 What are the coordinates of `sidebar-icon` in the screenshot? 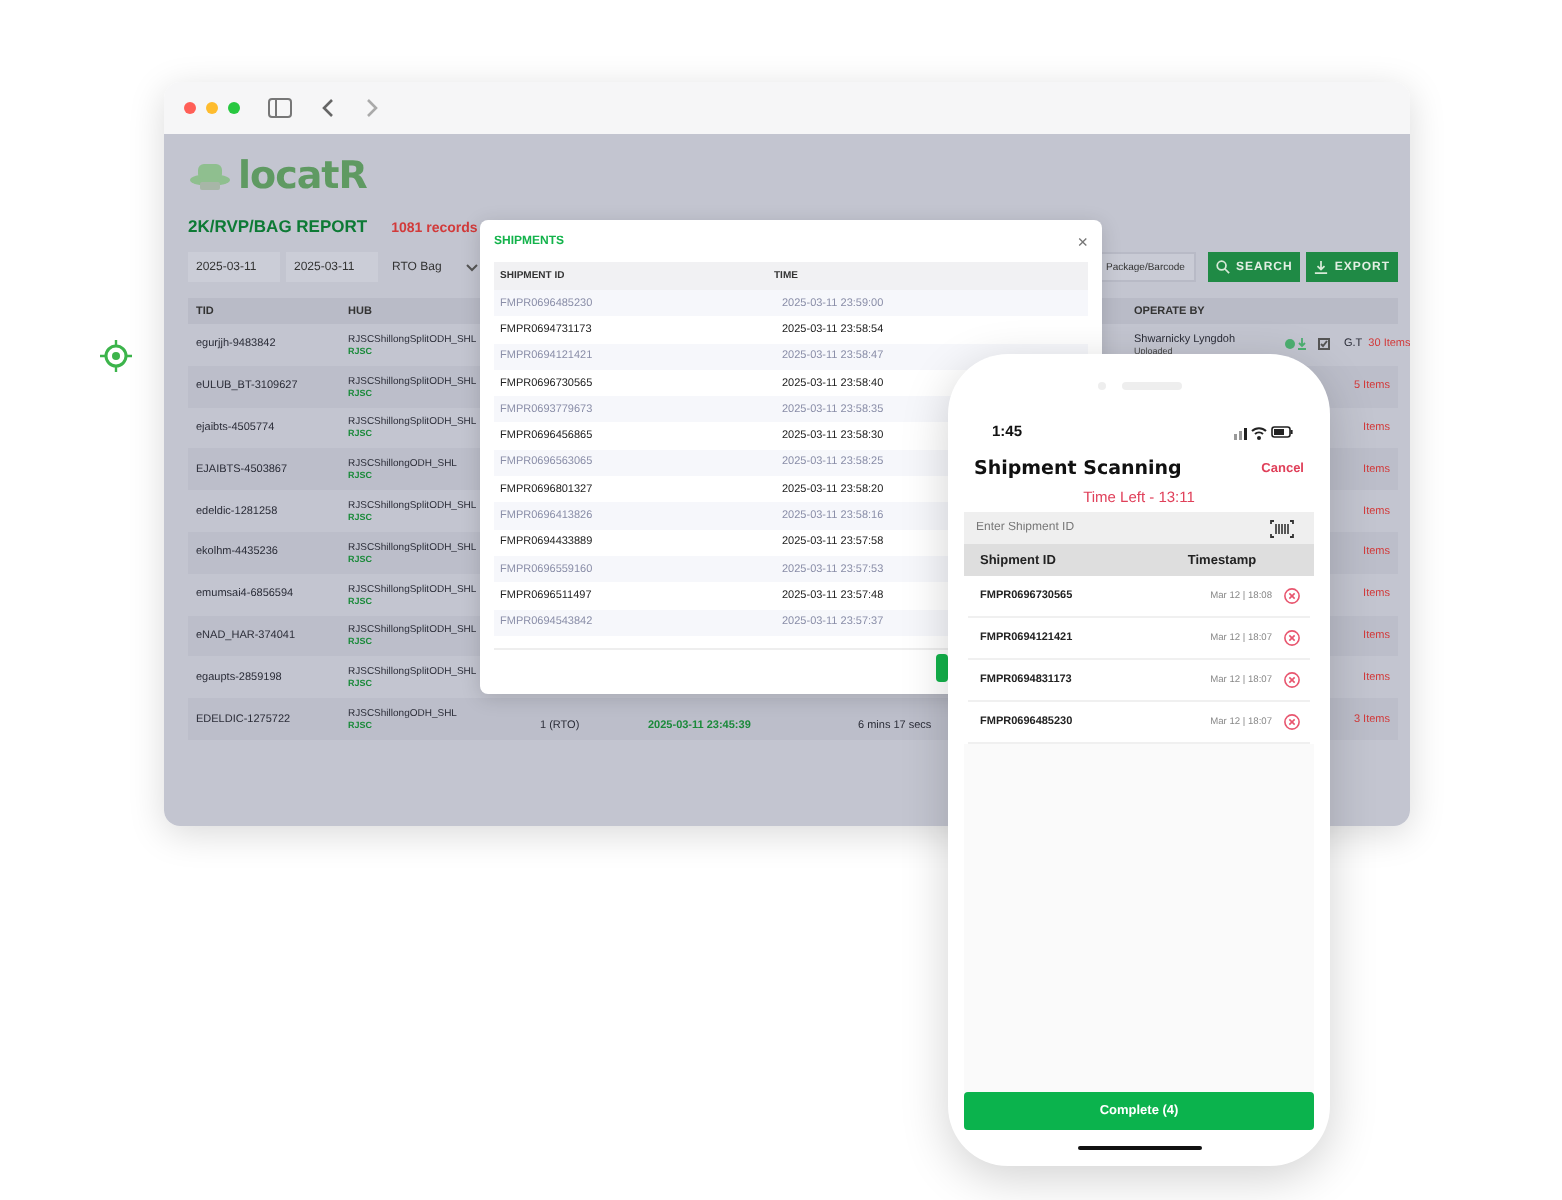 It's located at (280, 108).